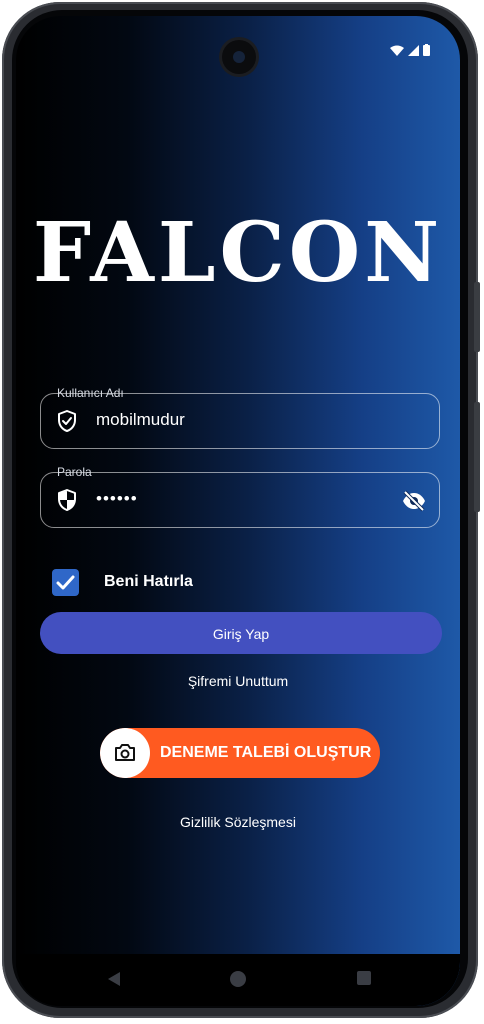 Image resolution: width=484 pixels, height=1024 pixels. I want to click on password-value: ••••••, so click(117, 498).